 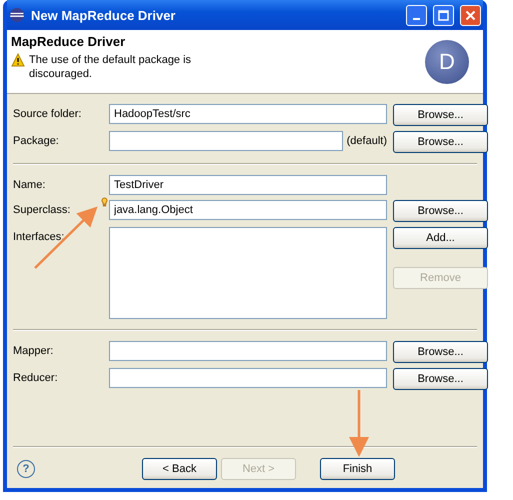 What do you see at coordinates (42, 210) in the screenshot?
I see `field-label: Superclass:` at bounding box center [42, 210].